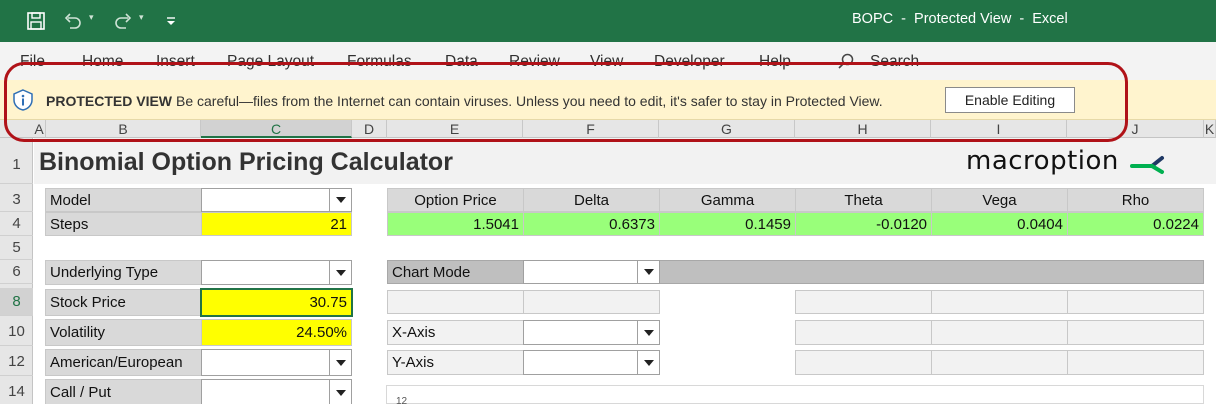  Describe the element at coordinates (960, 19) in the screenshot. I see `window-title: BOPC - Protected View - Excel` at that location.